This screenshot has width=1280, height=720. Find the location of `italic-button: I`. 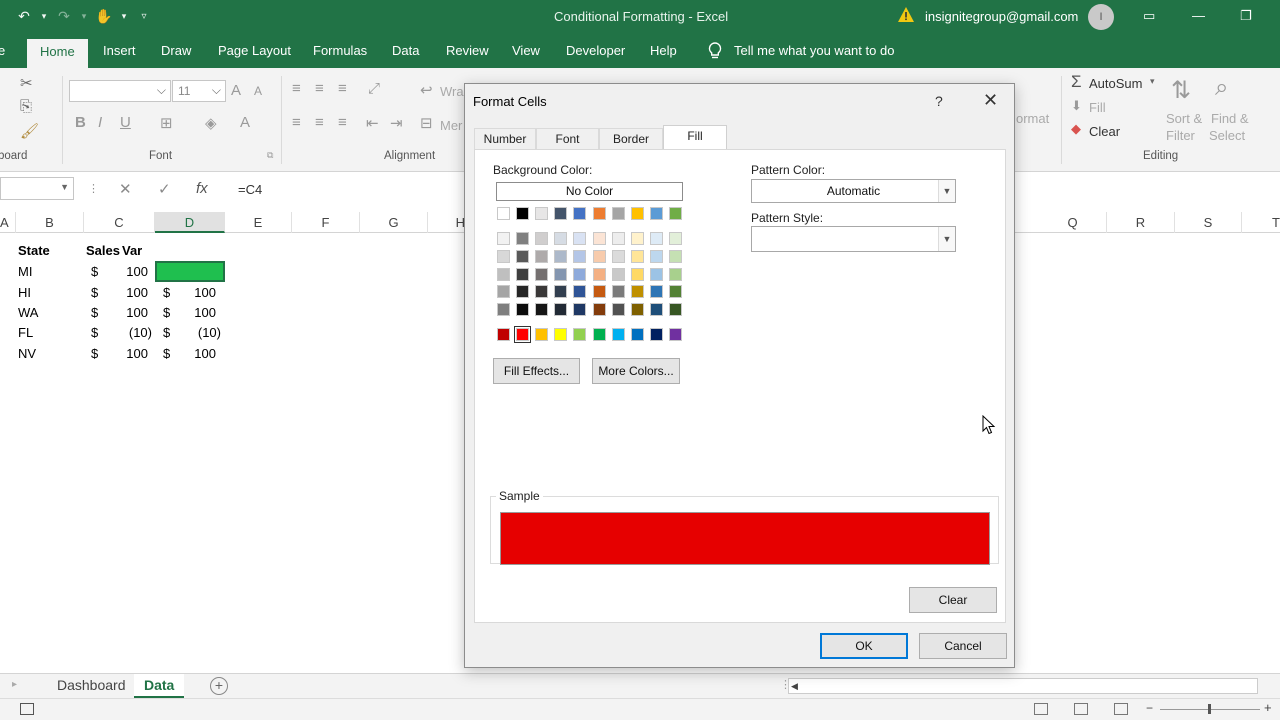

italic-button: I is located at coordinates (100, 122).